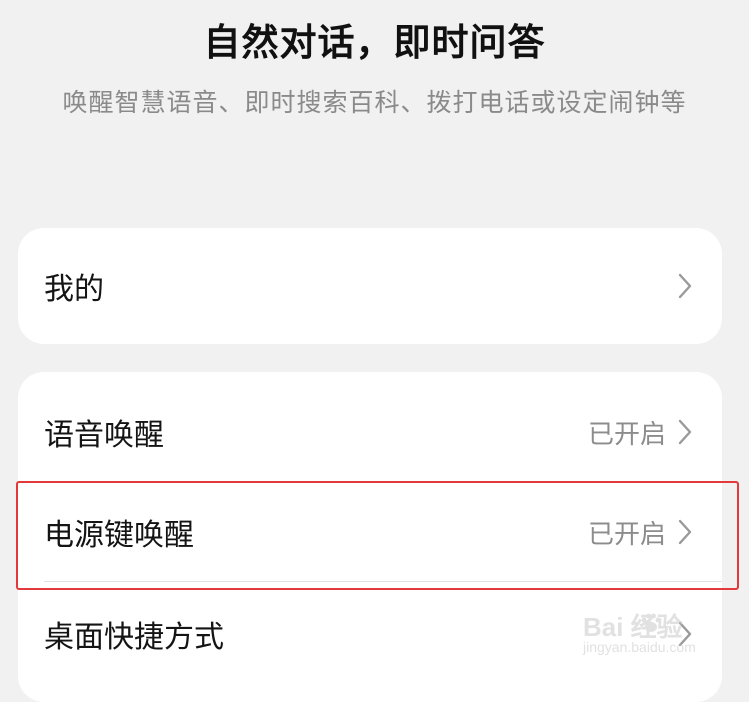  Describe the element at coordinates (626, 434) in the screenshot. I see `voice-wake-status: 已开启` at that location.